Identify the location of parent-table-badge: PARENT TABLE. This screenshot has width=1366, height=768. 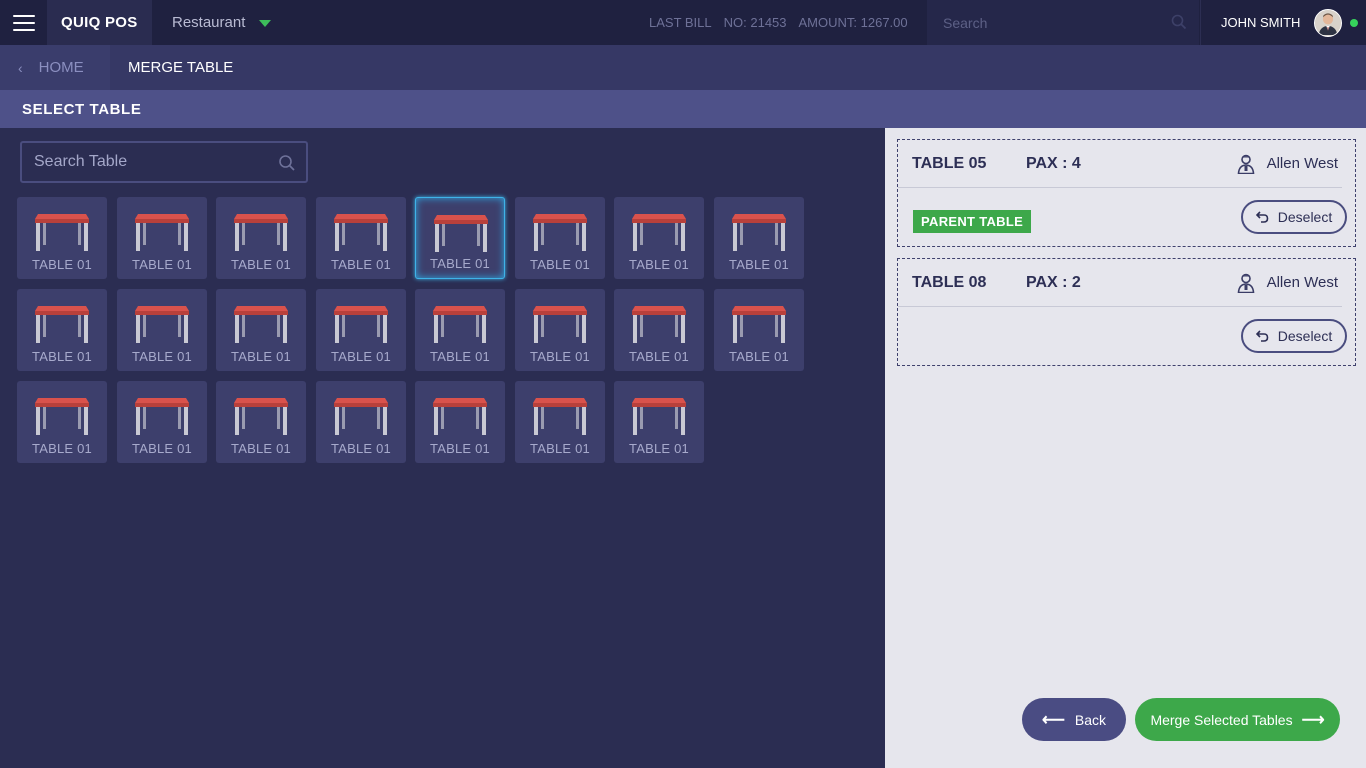
(972, 221).